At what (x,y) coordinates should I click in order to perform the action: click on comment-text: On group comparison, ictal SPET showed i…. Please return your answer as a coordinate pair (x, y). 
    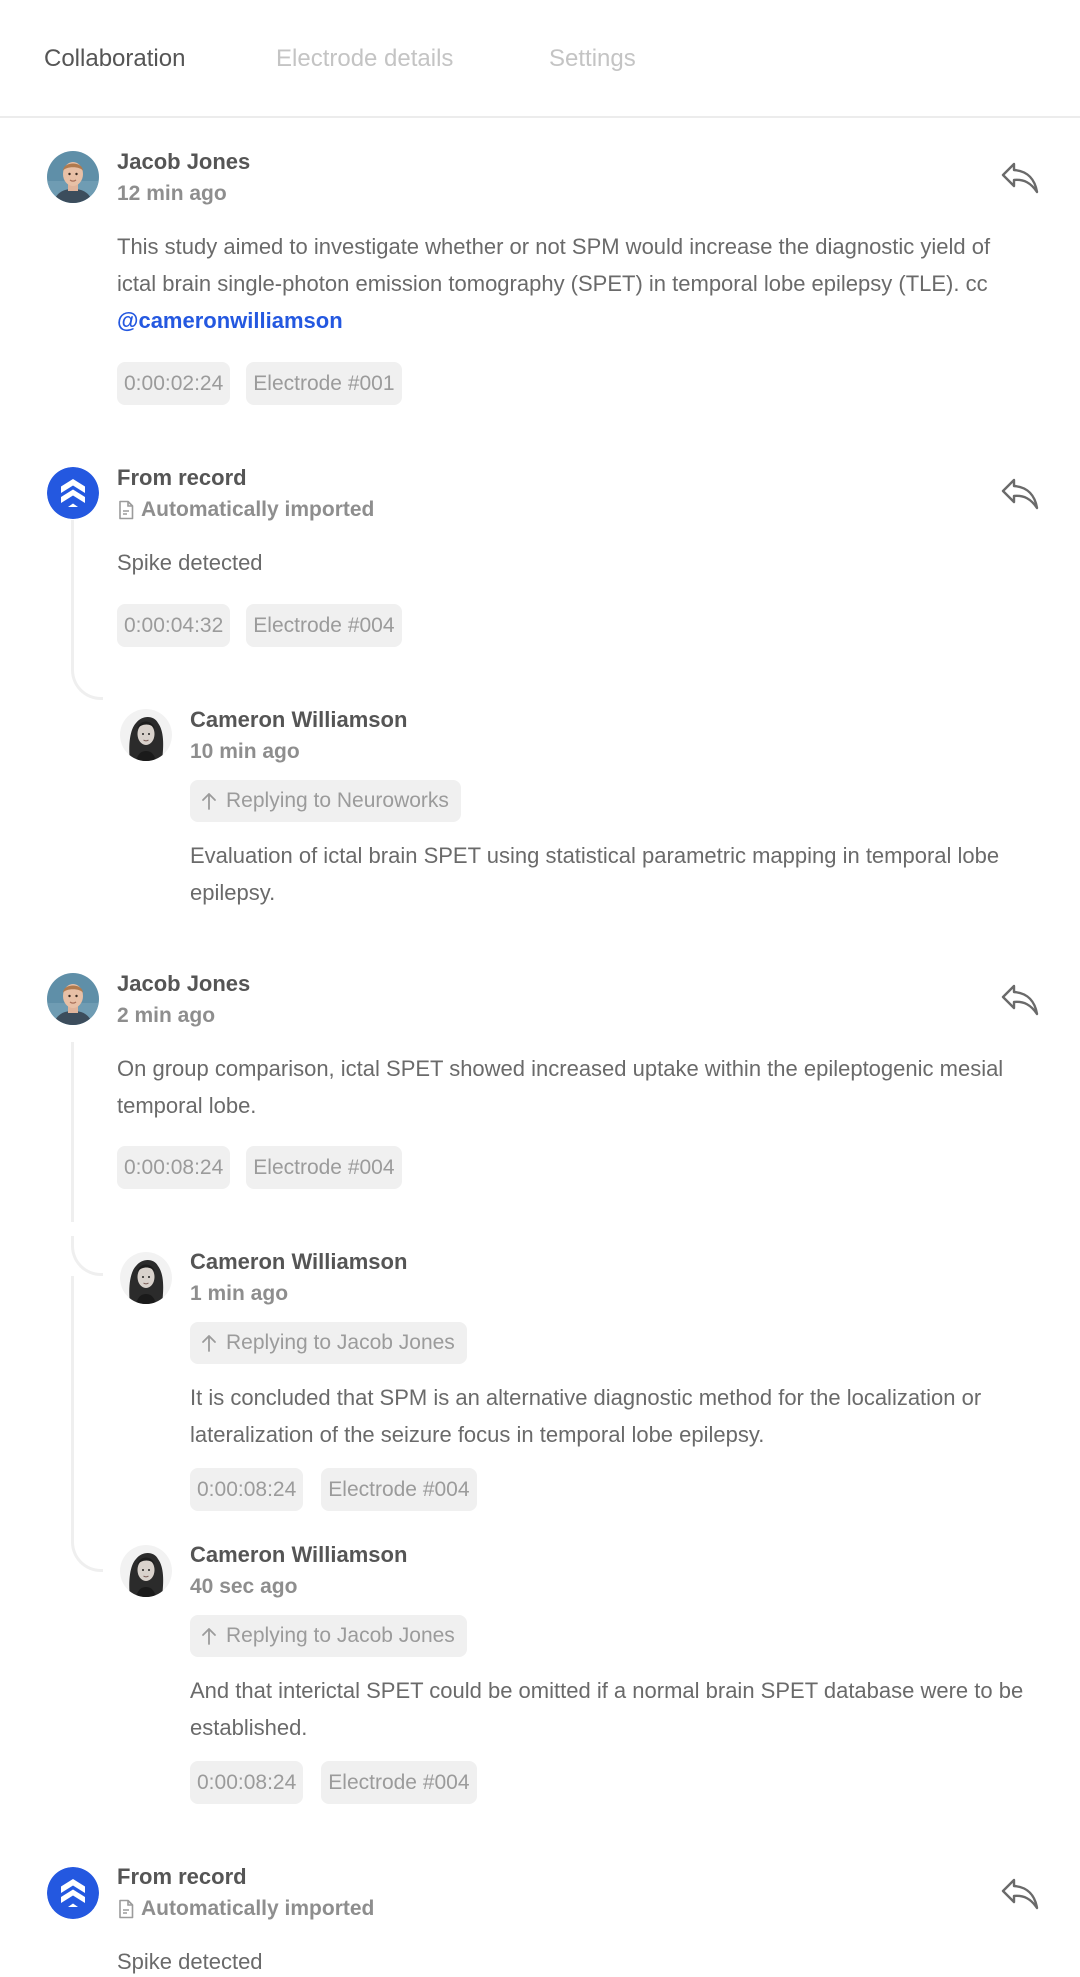
    Looking at the image, I should click on (560, 1087).